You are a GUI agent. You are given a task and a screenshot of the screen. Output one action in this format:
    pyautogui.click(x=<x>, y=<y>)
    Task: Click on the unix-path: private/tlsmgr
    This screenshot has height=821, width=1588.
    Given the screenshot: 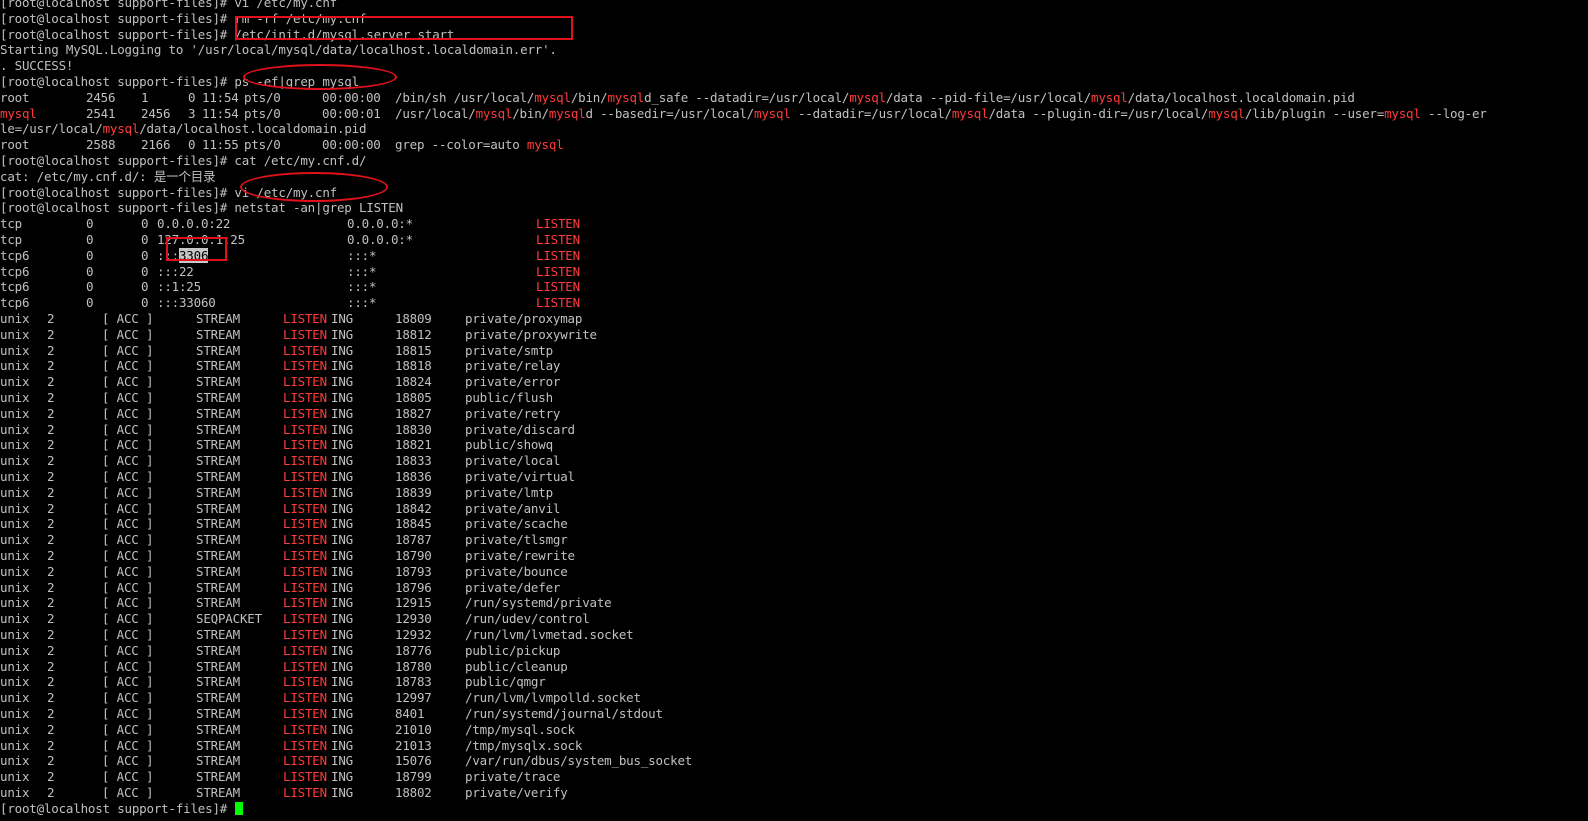 What is the action you would take?
    pyautogui.click(x=516, y=540)
    